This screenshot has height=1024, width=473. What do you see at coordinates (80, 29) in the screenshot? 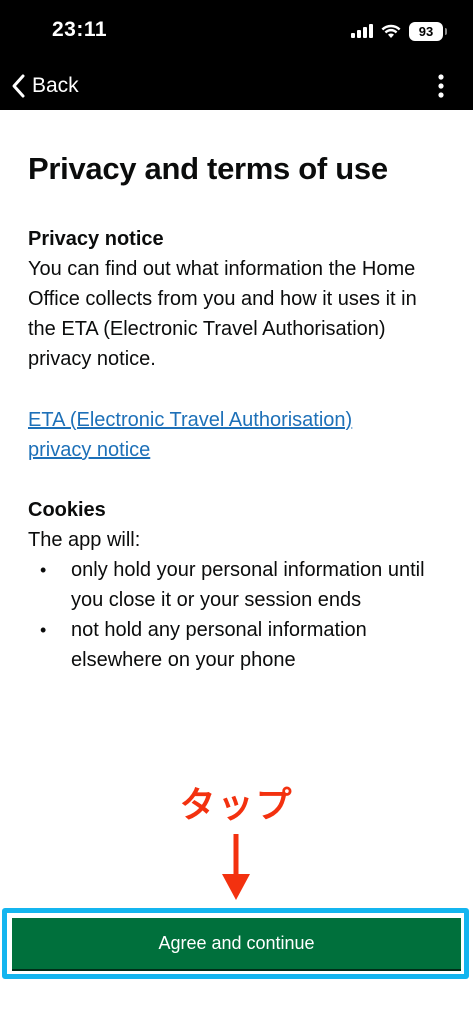
I see `status-time: 23:11` at bounding box center [80, 29].